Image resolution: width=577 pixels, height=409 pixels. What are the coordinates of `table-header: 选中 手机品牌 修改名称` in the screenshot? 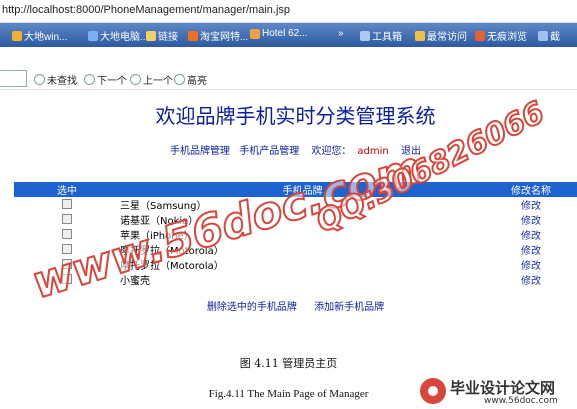 It's located at (295, 189).